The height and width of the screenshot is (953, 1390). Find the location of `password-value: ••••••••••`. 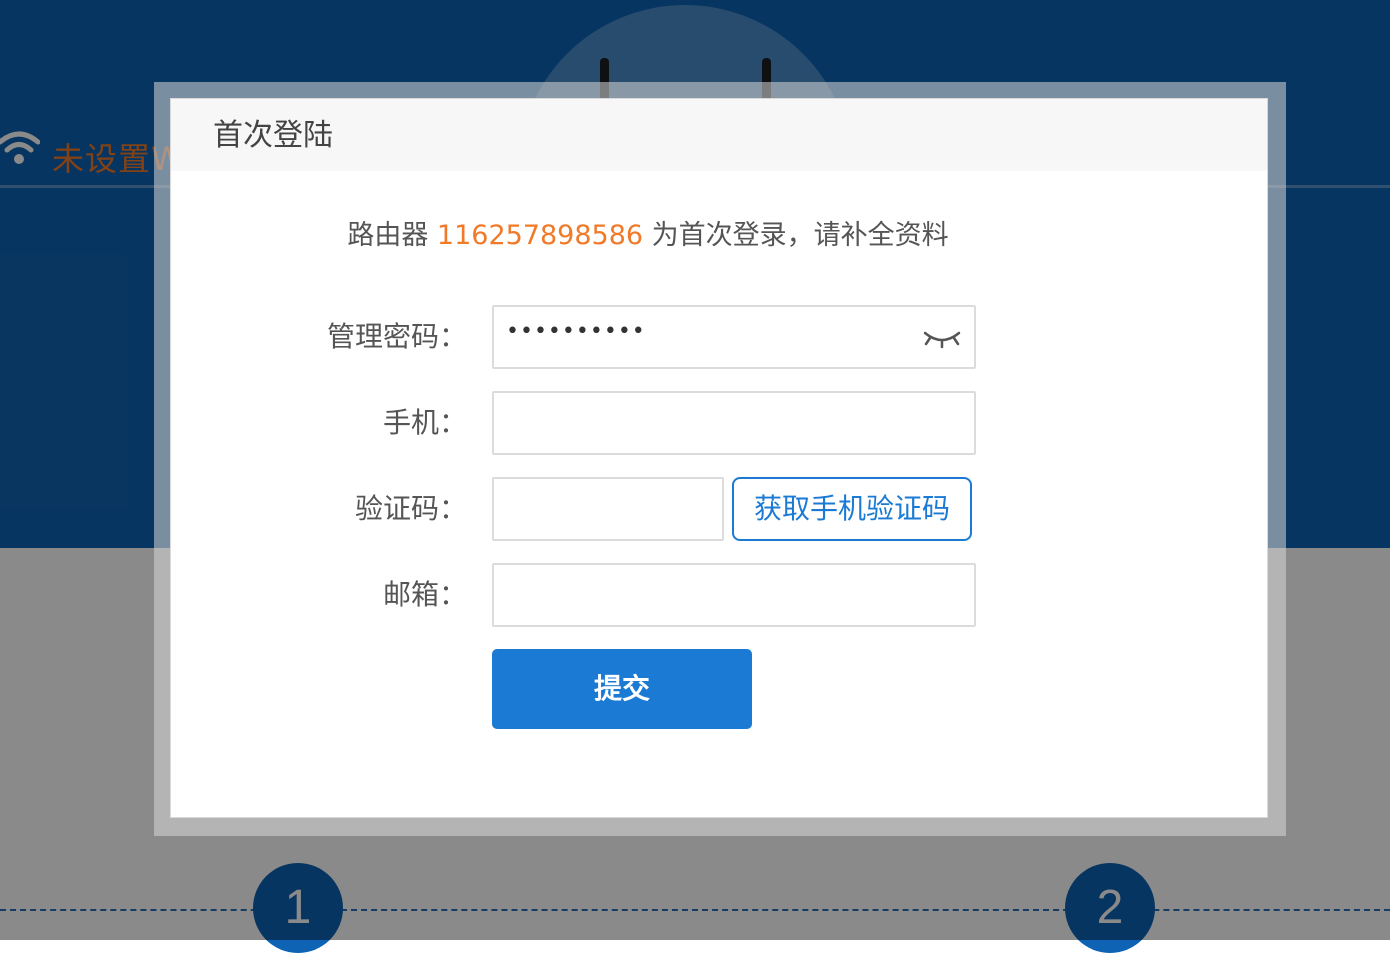

password-value: •••••••••• is located at coordinates (576, 331).